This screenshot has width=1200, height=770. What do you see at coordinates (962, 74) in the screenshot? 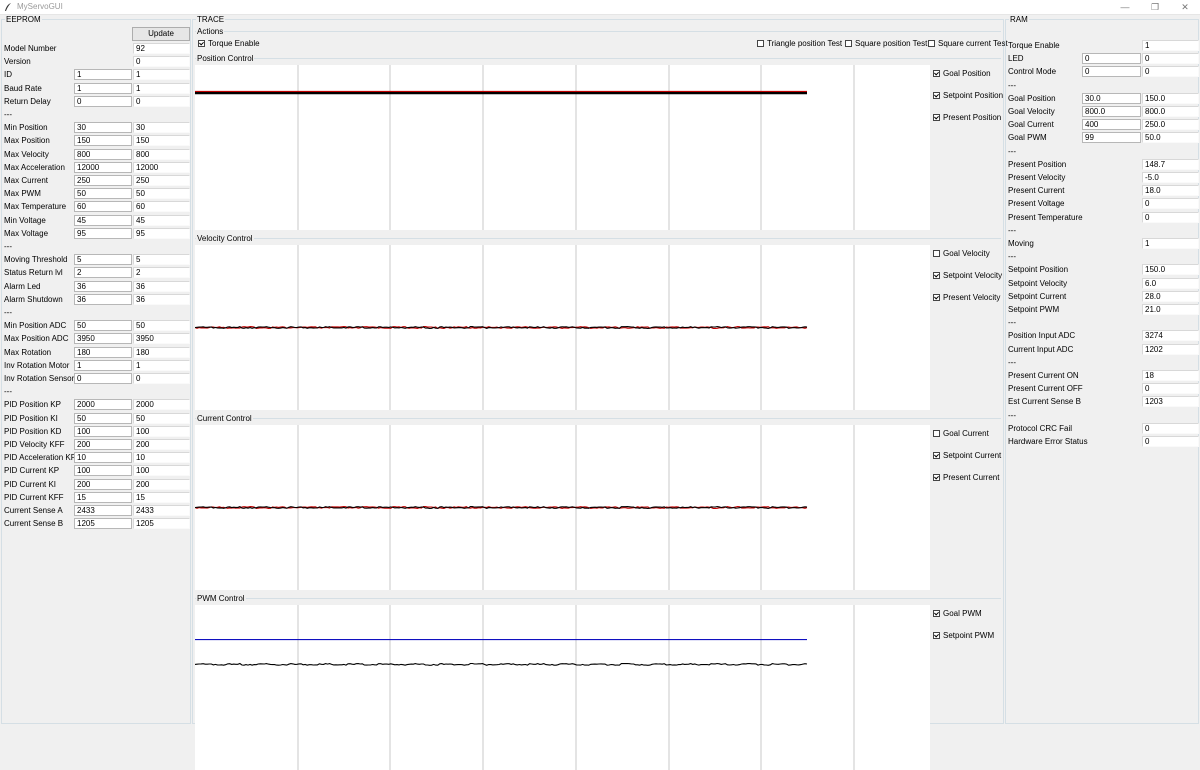
I see `trace-checkbox: Goal Position` at bounding box center [962, 74].